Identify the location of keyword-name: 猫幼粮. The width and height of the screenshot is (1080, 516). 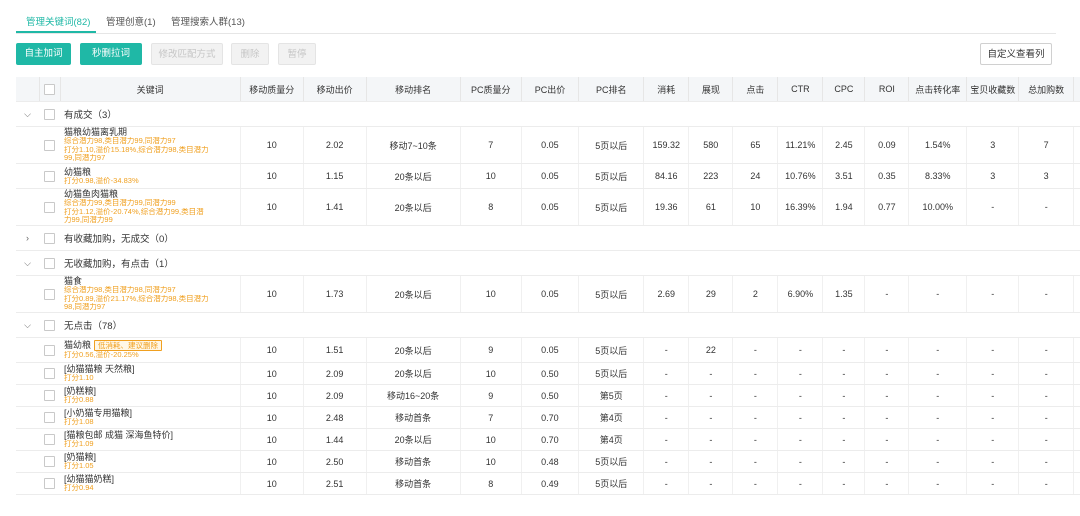
(77, 345).